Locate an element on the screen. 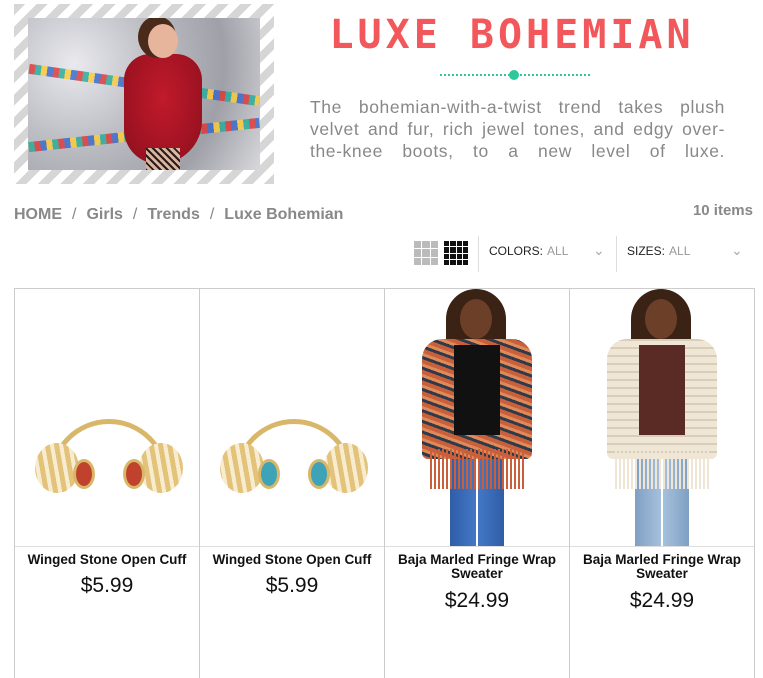  title-divider is located at coordinates (515, 75).